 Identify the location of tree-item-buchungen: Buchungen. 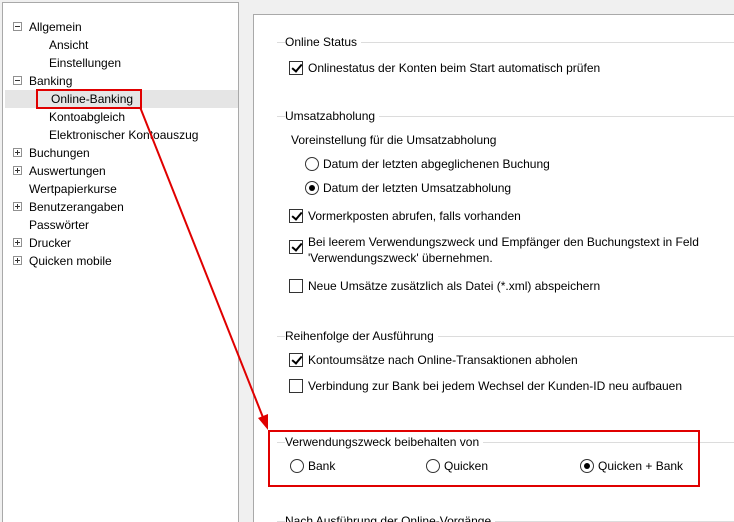
(52, 153).